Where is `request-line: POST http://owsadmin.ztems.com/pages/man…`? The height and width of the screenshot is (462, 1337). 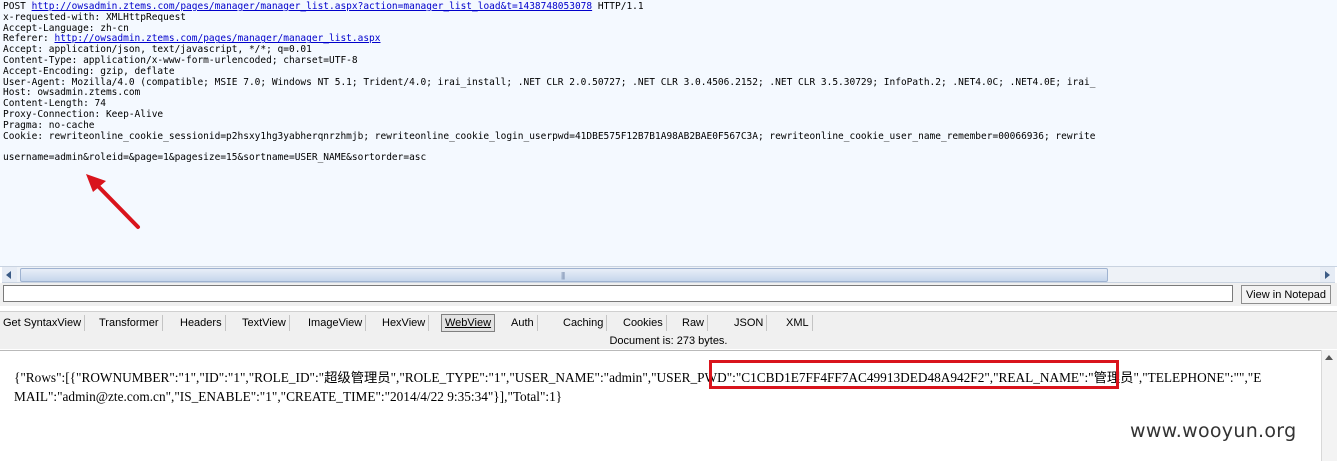 request-line: POST http://owsadmin.ztems.com/pages/man… is located at coordinates (323, 6).